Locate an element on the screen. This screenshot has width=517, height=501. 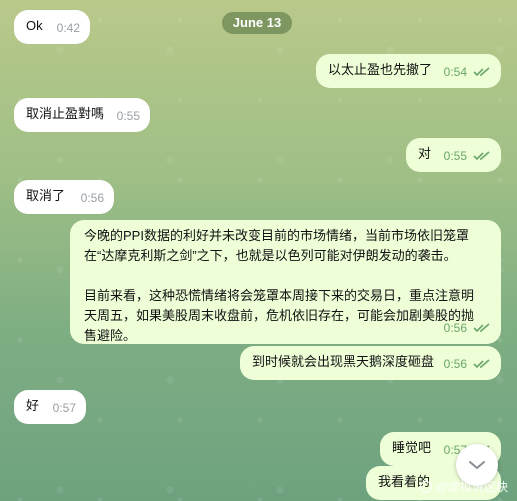
message-meta: 0:42 is located at coordinates (68, 28).